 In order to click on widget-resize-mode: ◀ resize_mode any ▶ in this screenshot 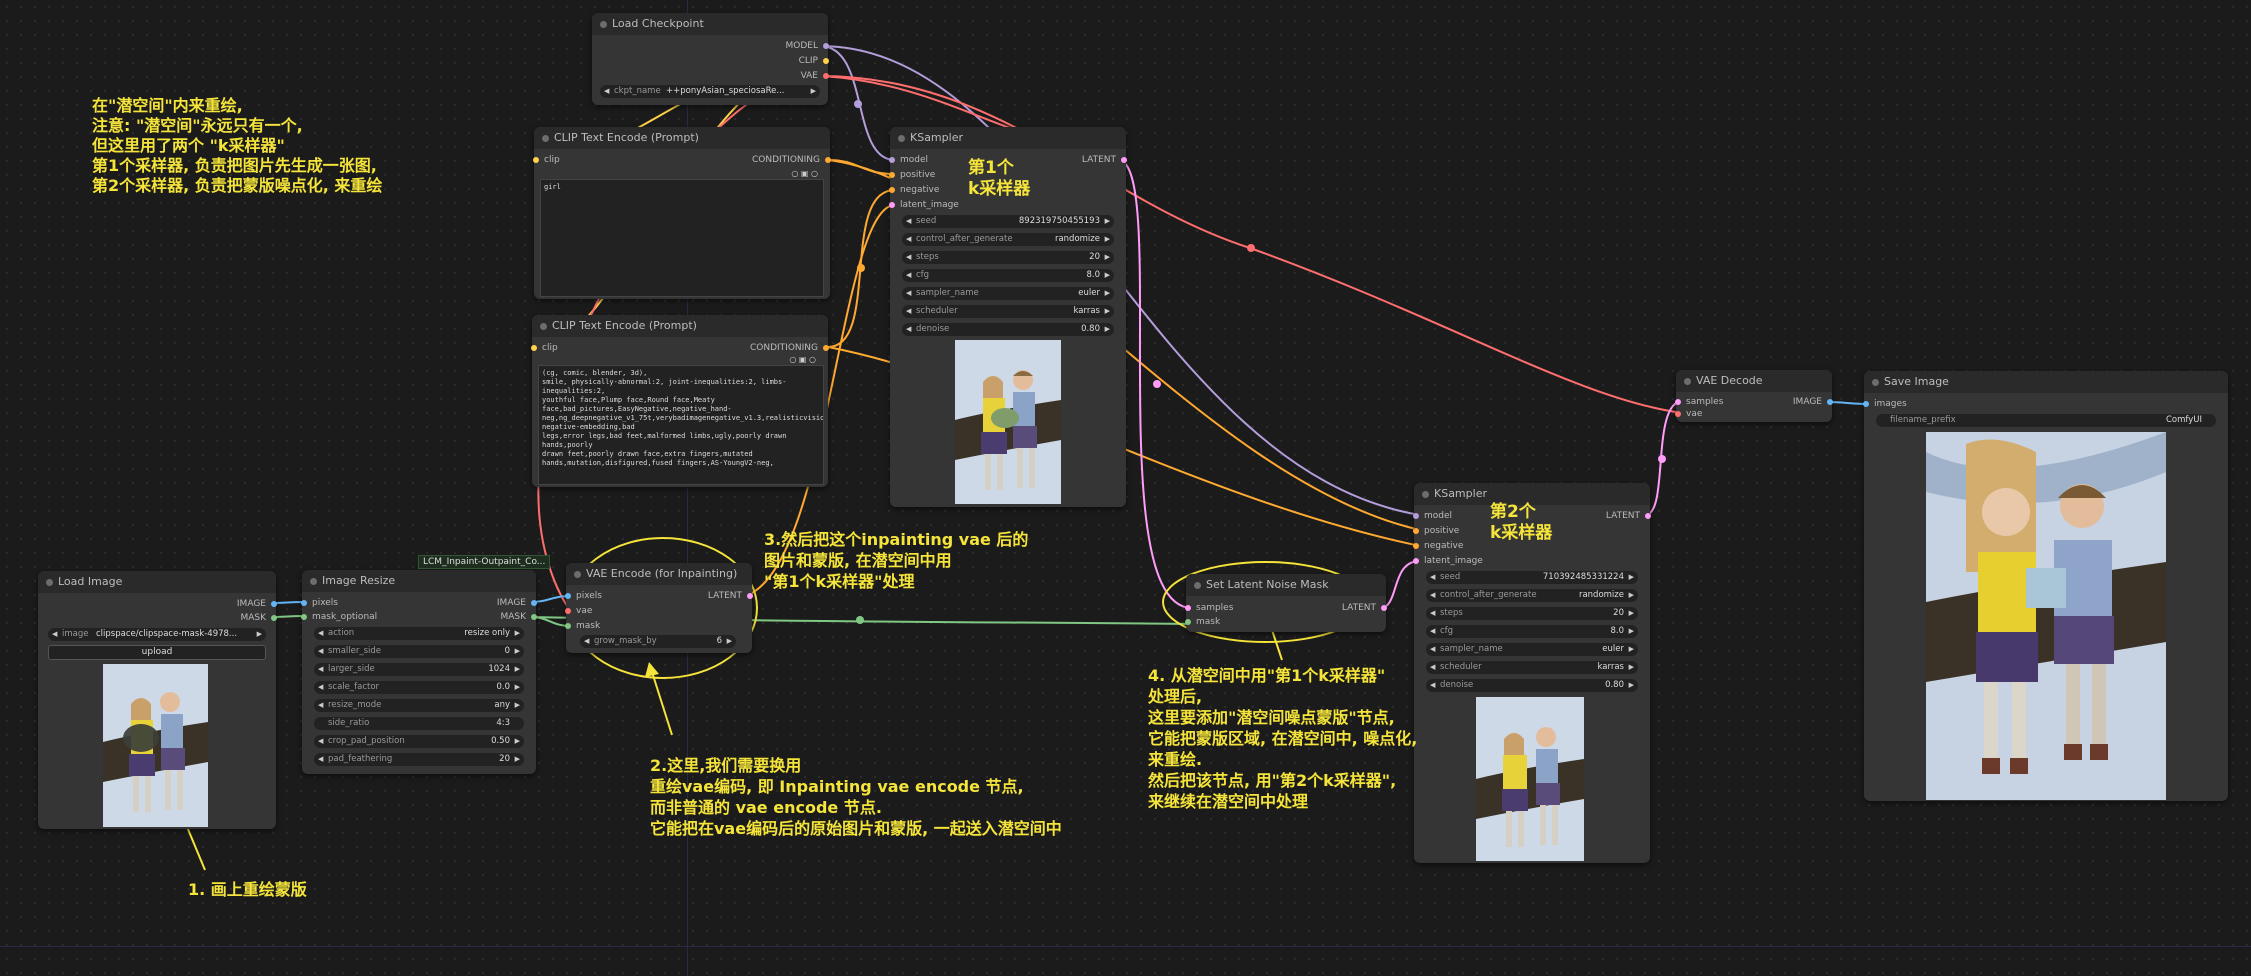, I will do `click(419, 705)`.